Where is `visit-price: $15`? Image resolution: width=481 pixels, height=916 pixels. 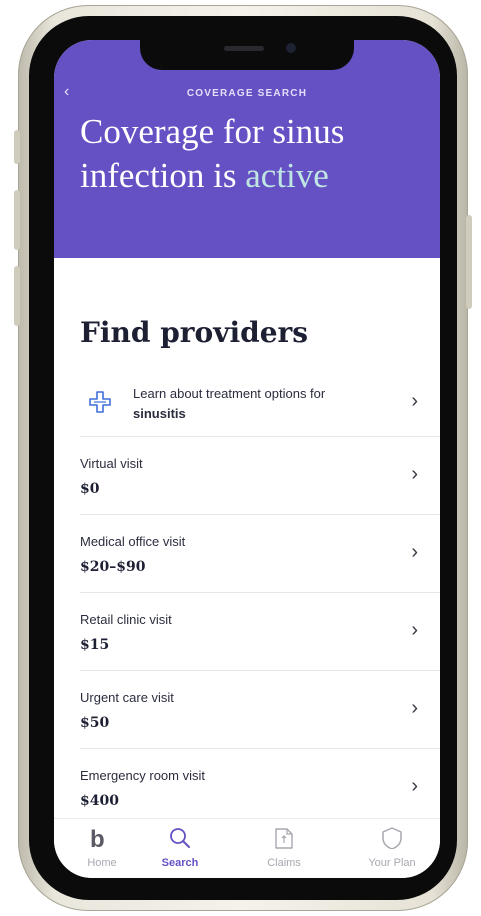 visit-price: $15 is located at coordinates (95, 645).